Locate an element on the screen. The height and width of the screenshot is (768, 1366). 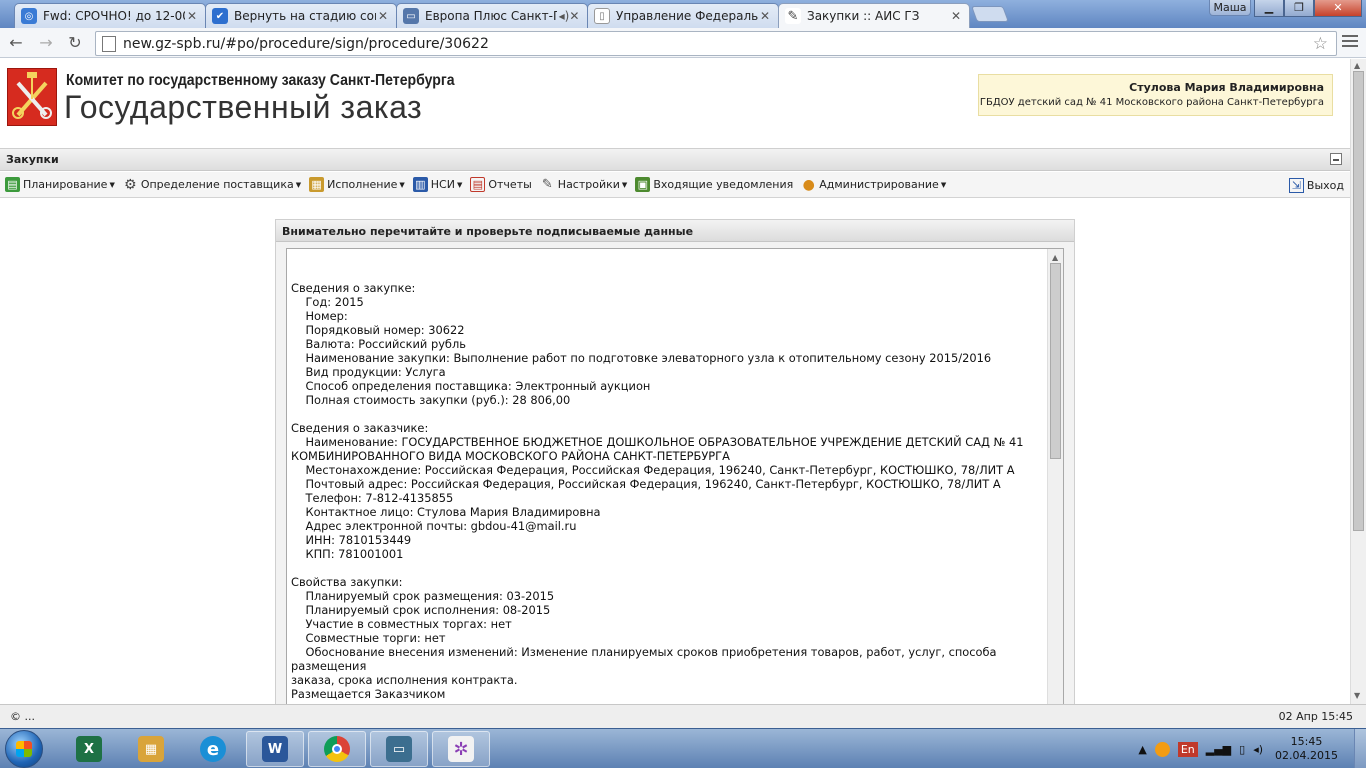
menu-administration: ● Администрирование ▼ is located at coordinates (872, 185).